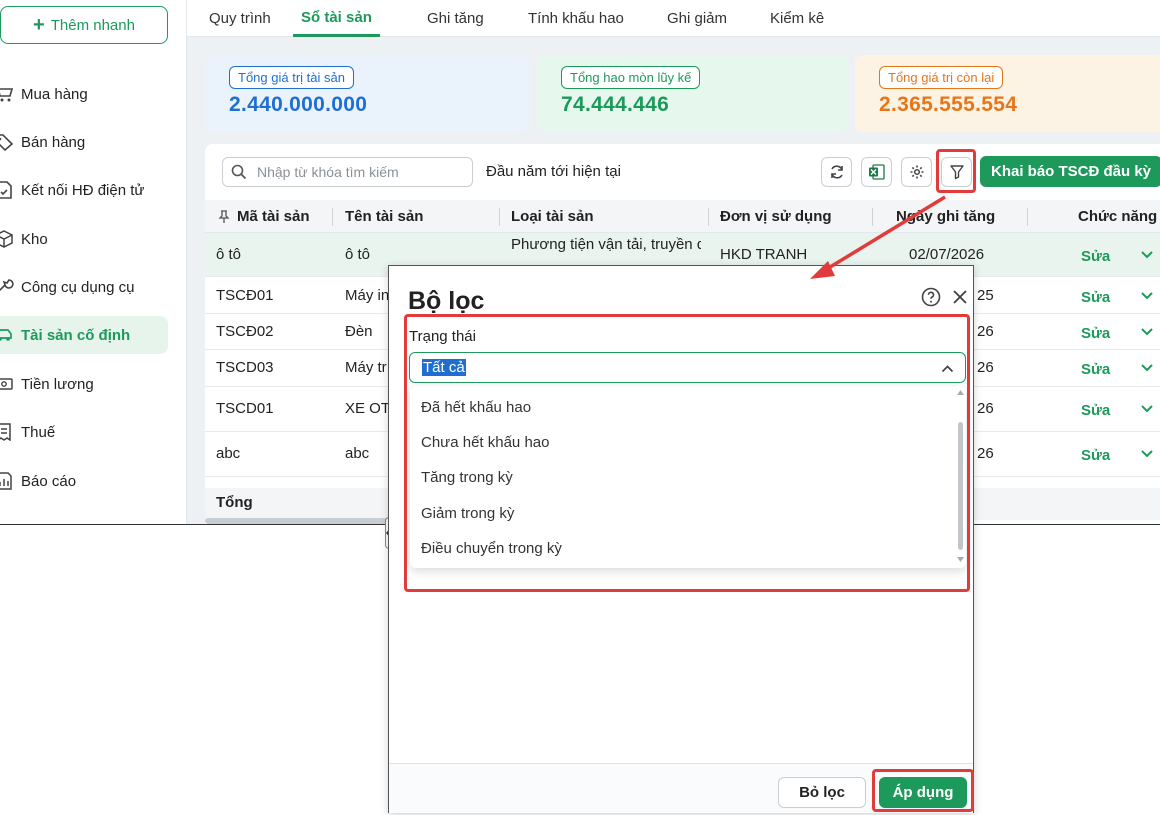 The width and height of the screenshot is (1160, 815). Describe the element at coordinates (38, 432) in the screenshot. I see `sidebar-item-label: Thuế` at that location.